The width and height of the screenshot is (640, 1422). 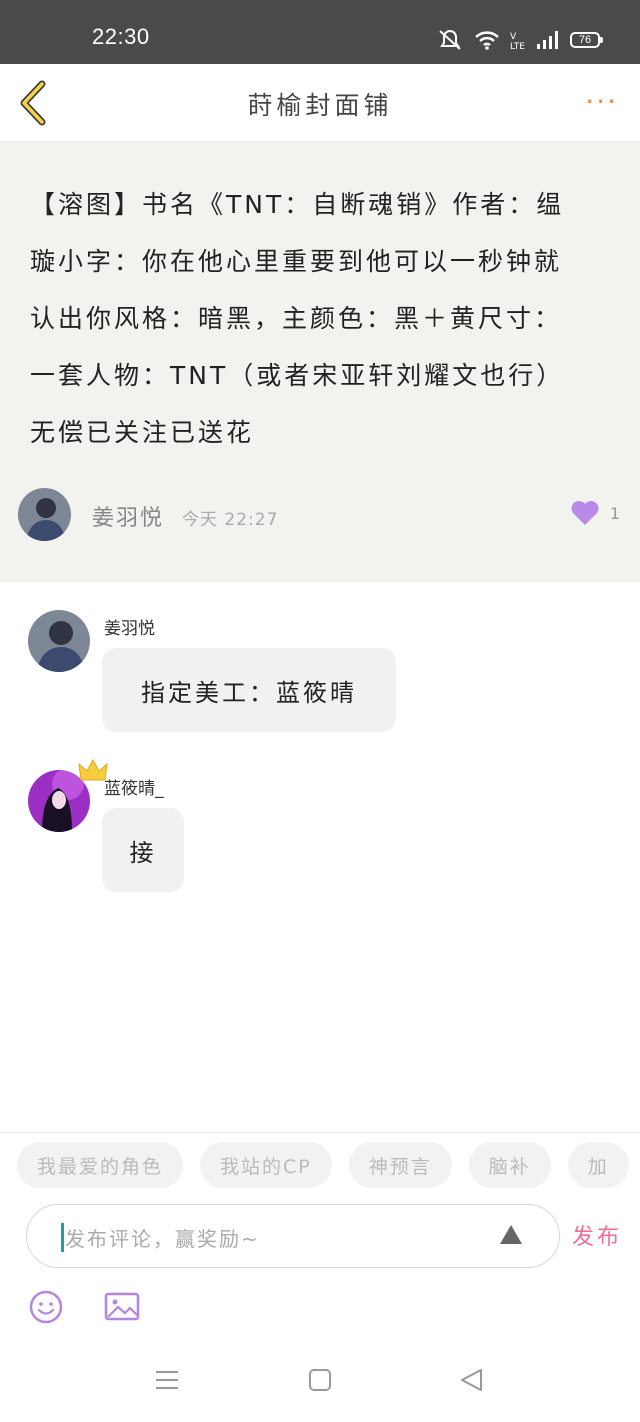 What do you see at coordinates (134, 786) in the screenshot?
I see `commenter-name: 蓝筱晴_` at bounding box center [134, 786].